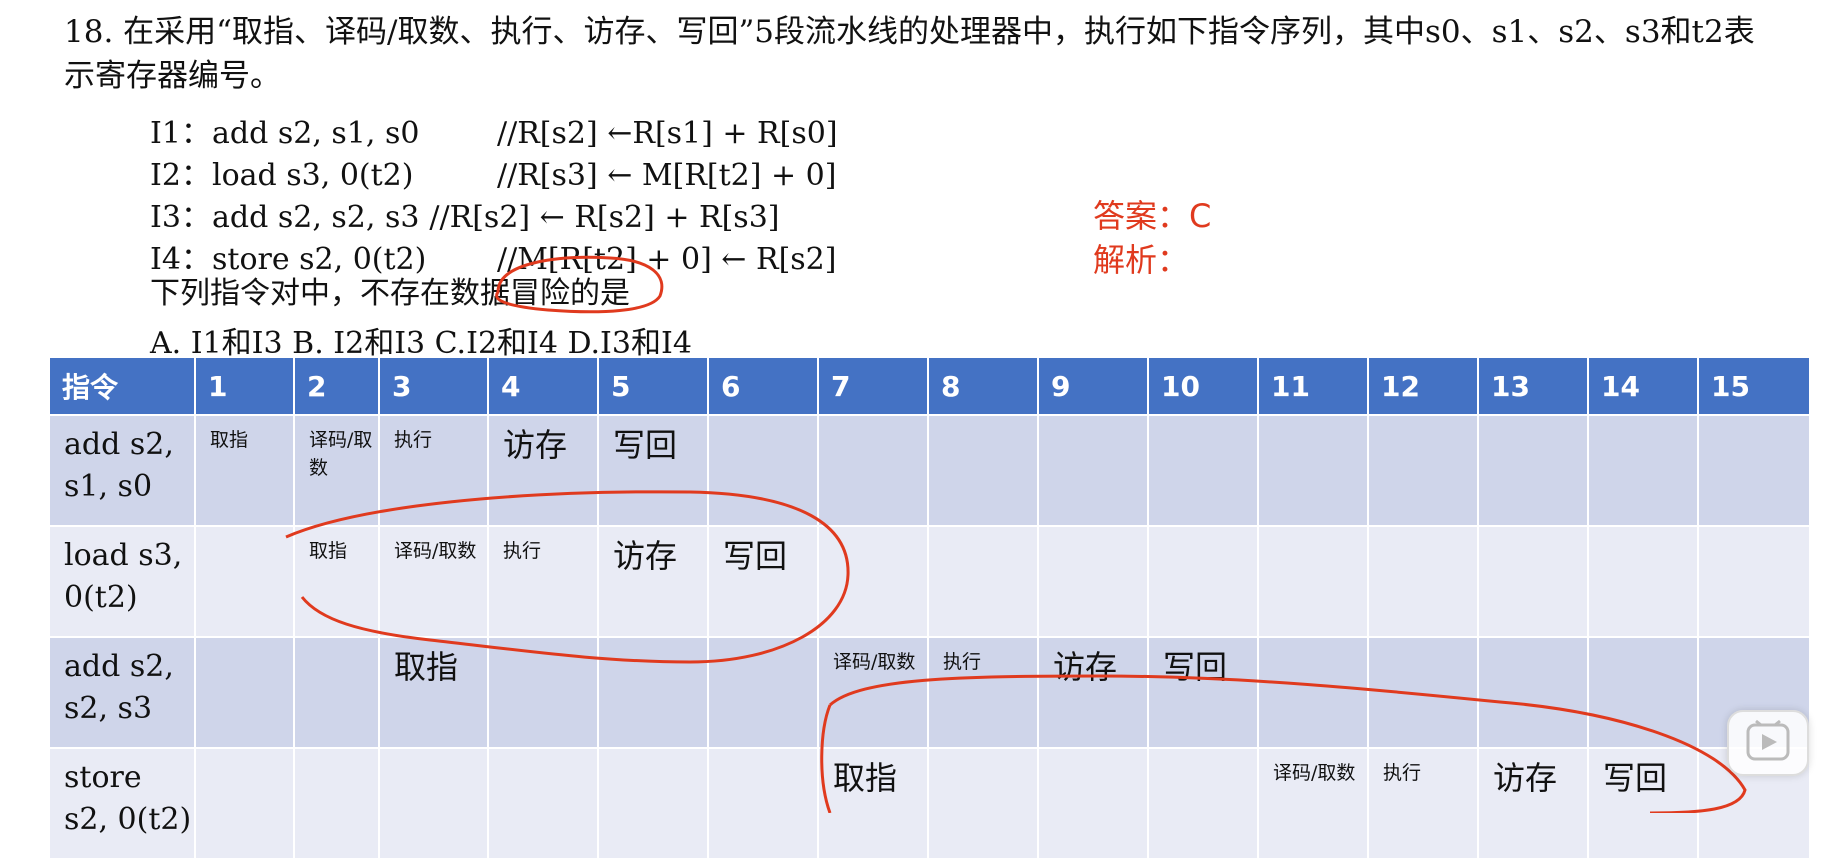  What do you see at coordinates (1643, 386) in the screenshot?
I see `header-cycle-14: 14` at bounding box center [1643, 386].